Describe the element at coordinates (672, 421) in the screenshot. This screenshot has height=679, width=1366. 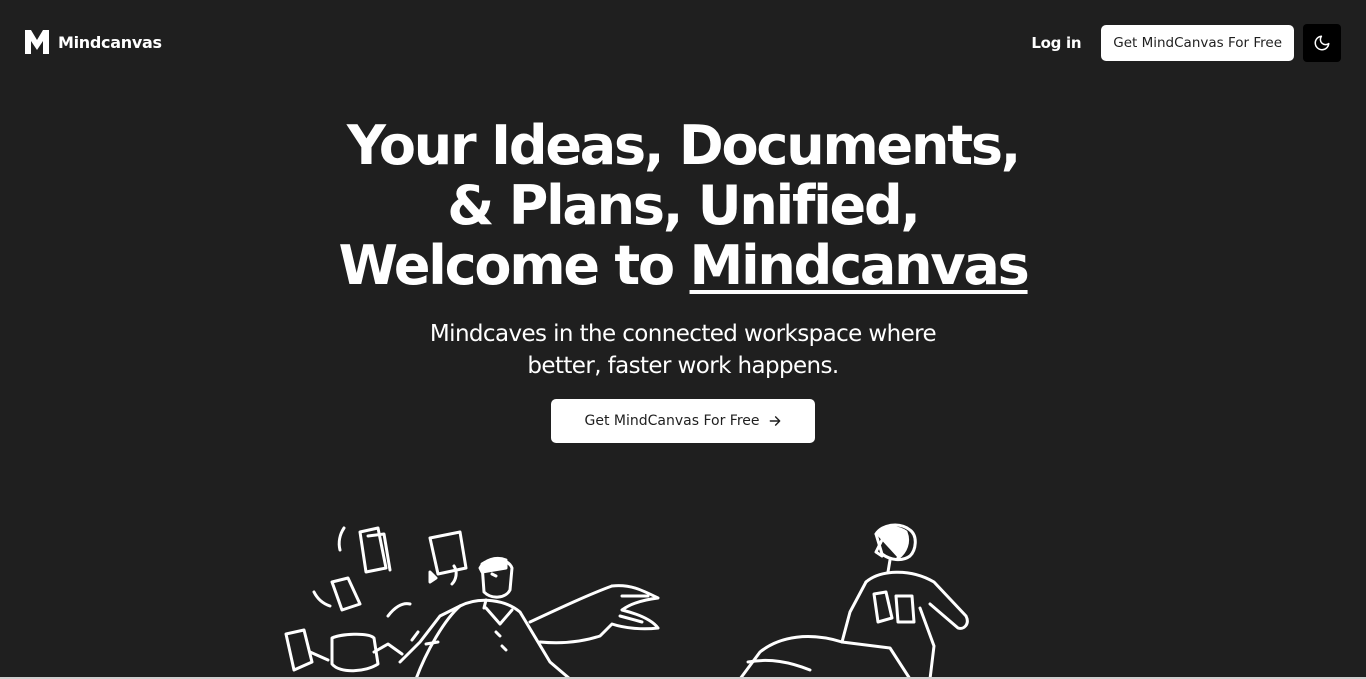
I see `hero-cta-label: Get MindCanvas For Free` at that location.